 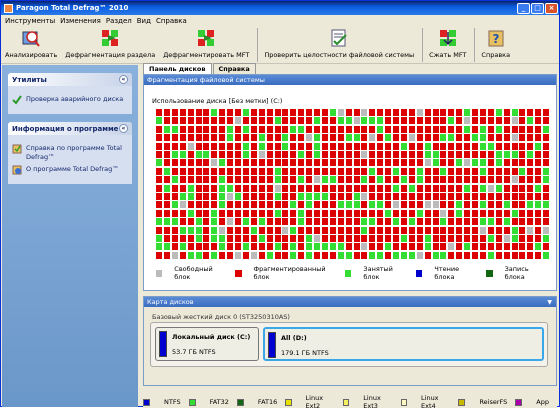 I want to click on utilities-header: Утилиты «, so click(x=70, y=79).